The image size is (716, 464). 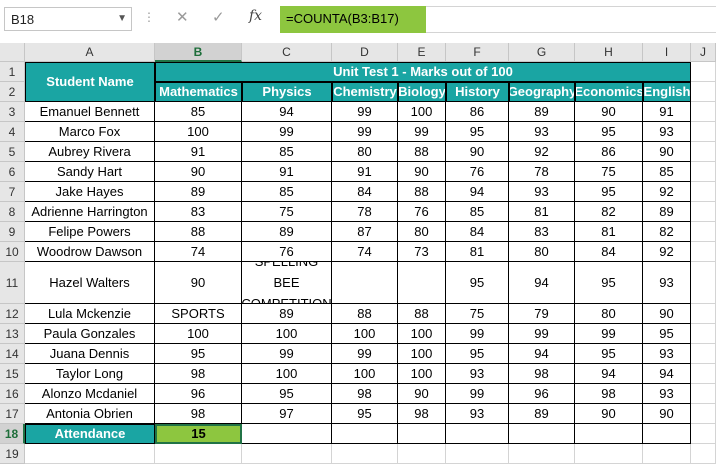 What do you see at coordinates (12, 92) in the screenshot?
I see `row-header-2: 2` at bounding box center [12, 92].